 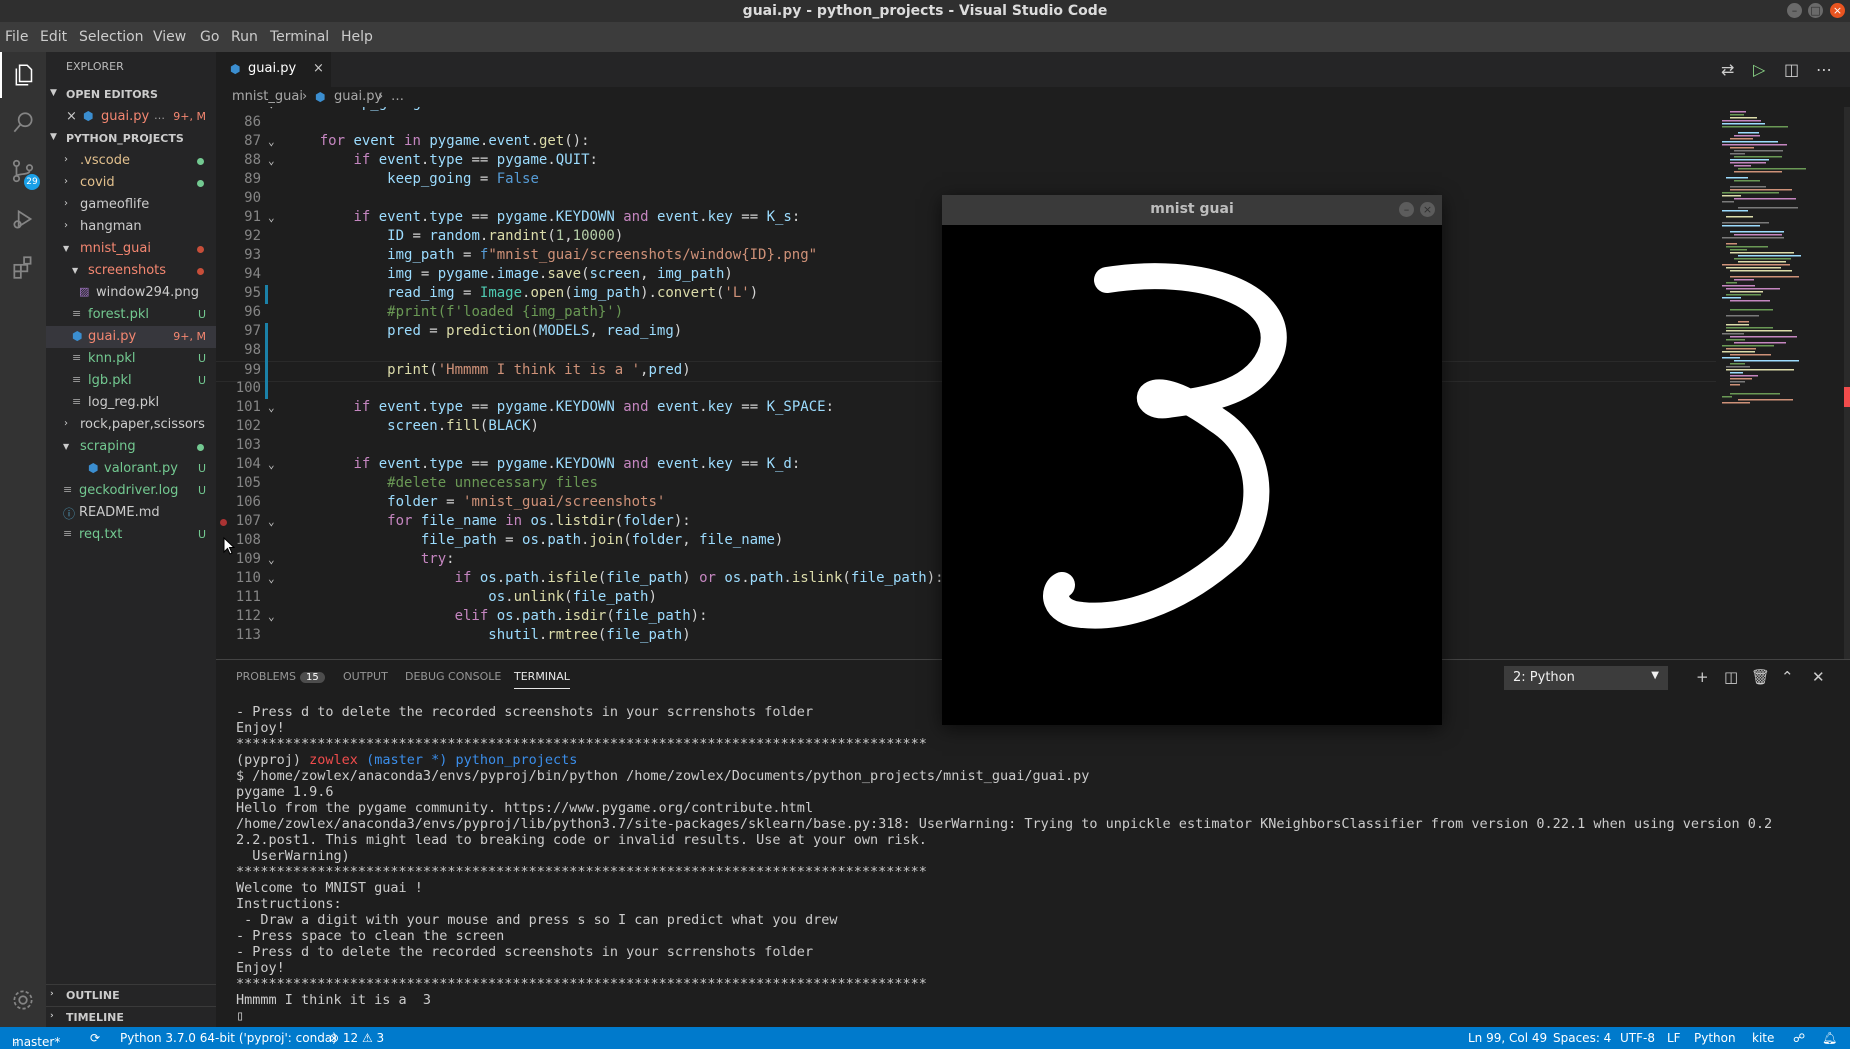 I want to click on run-debug-icon, so click(x=23, y=219).